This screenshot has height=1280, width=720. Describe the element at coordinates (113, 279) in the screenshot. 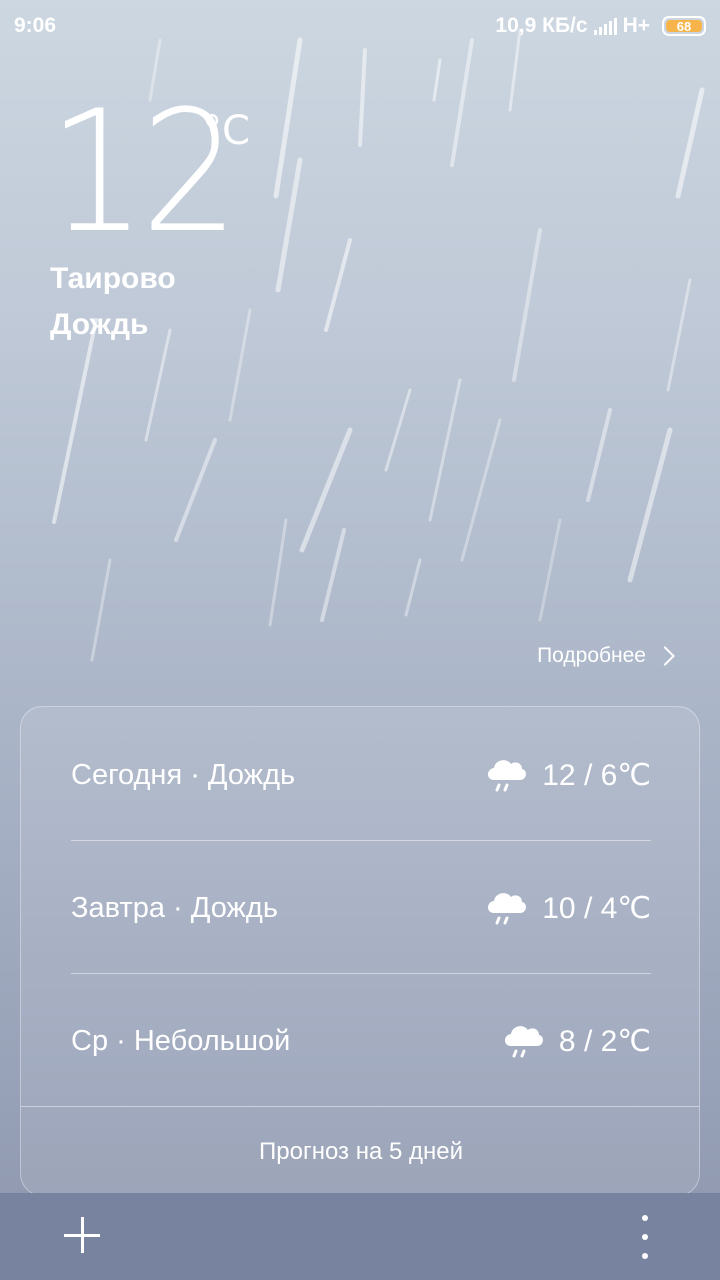

I see `city-name: Таирово` at that location.